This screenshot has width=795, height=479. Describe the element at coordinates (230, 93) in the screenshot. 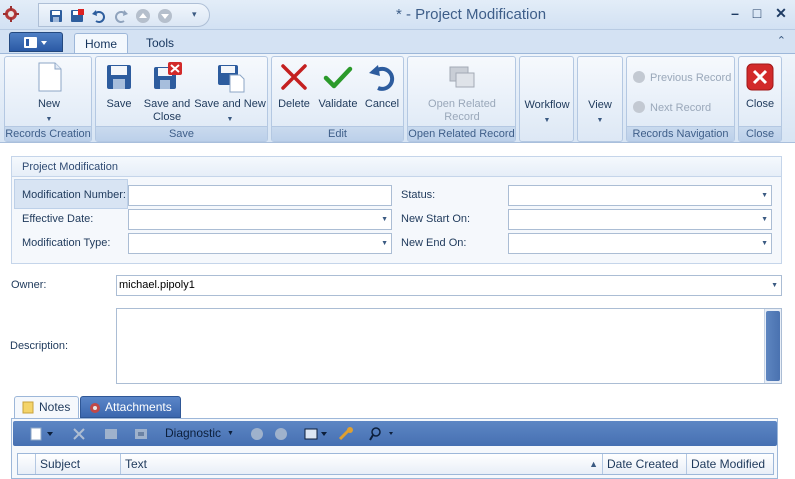

I see `save-and-new-button: Save and New ▼` at that location.